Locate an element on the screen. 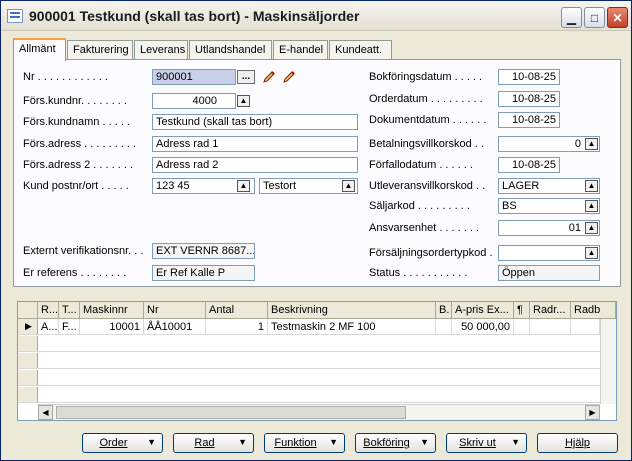  tab-utlandshandel: Utlandshandel is located at coordinates (230, 50).